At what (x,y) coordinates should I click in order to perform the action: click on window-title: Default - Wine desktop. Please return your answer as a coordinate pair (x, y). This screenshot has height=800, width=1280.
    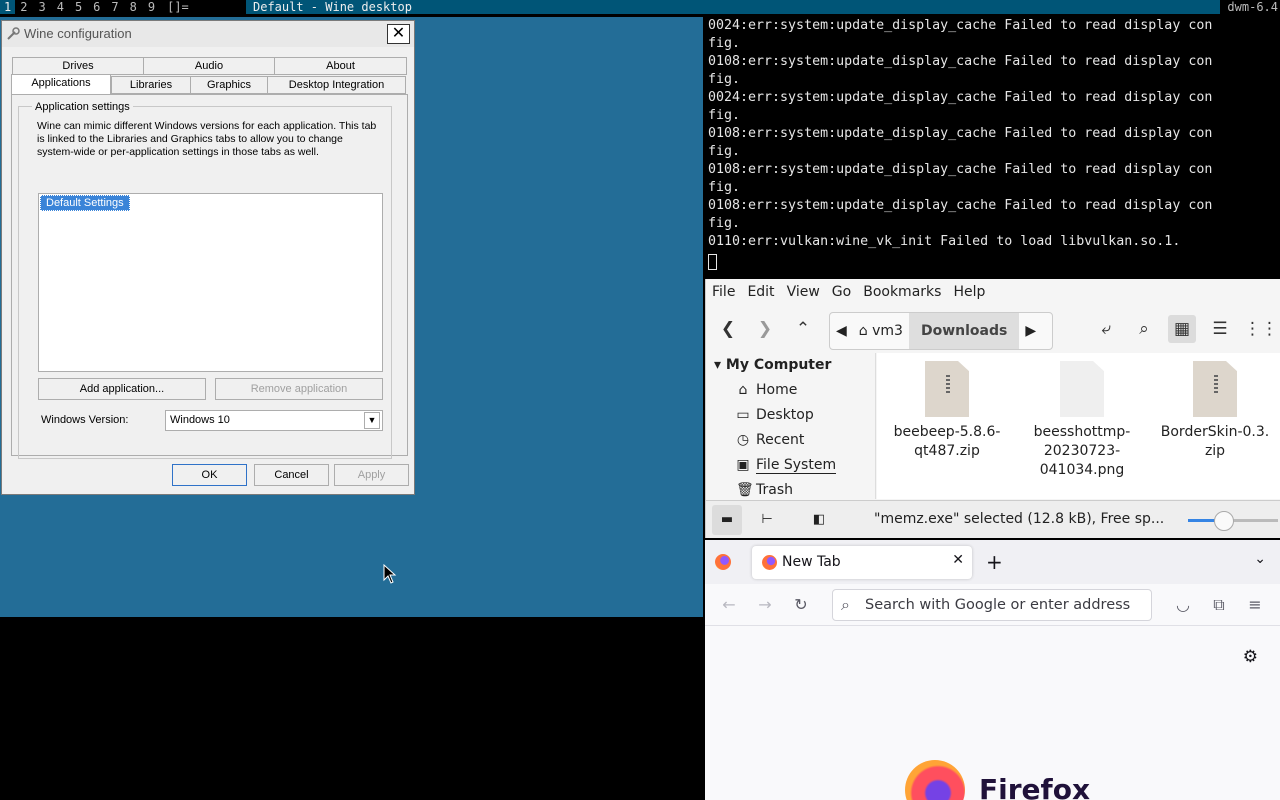
    Looking at the image, I should click on (733, 7).